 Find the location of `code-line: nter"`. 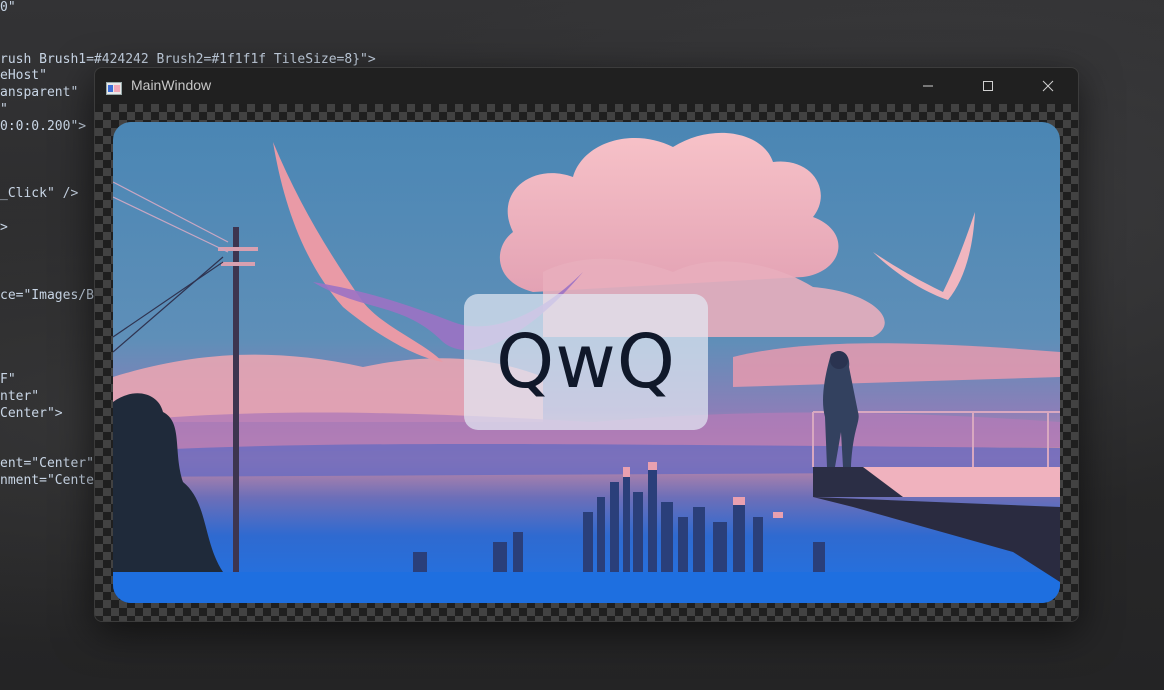

code-line: nter" is located at coordinates (20, 396).